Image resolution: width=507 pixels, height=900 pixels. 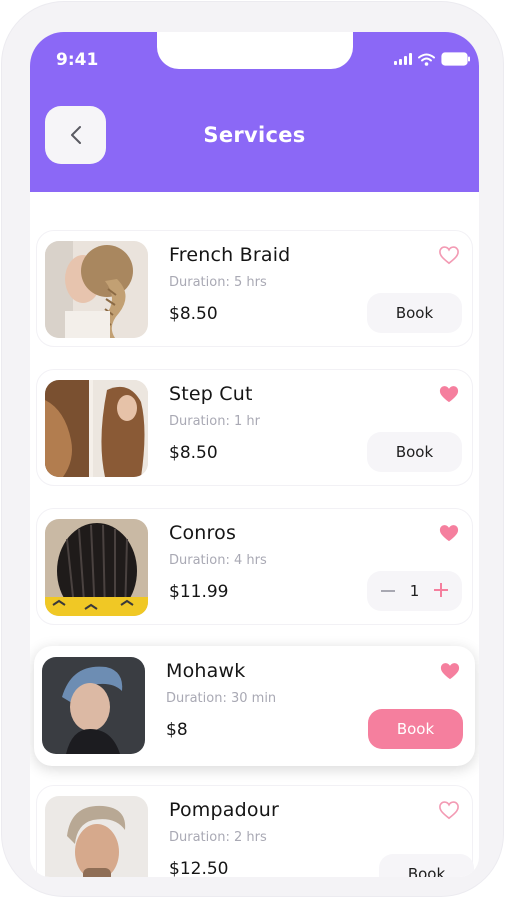 What do you see at coordinates (414, 591) in the screenshot?
I see `quantity-stepper: 1` at bounding box center [414, 591].